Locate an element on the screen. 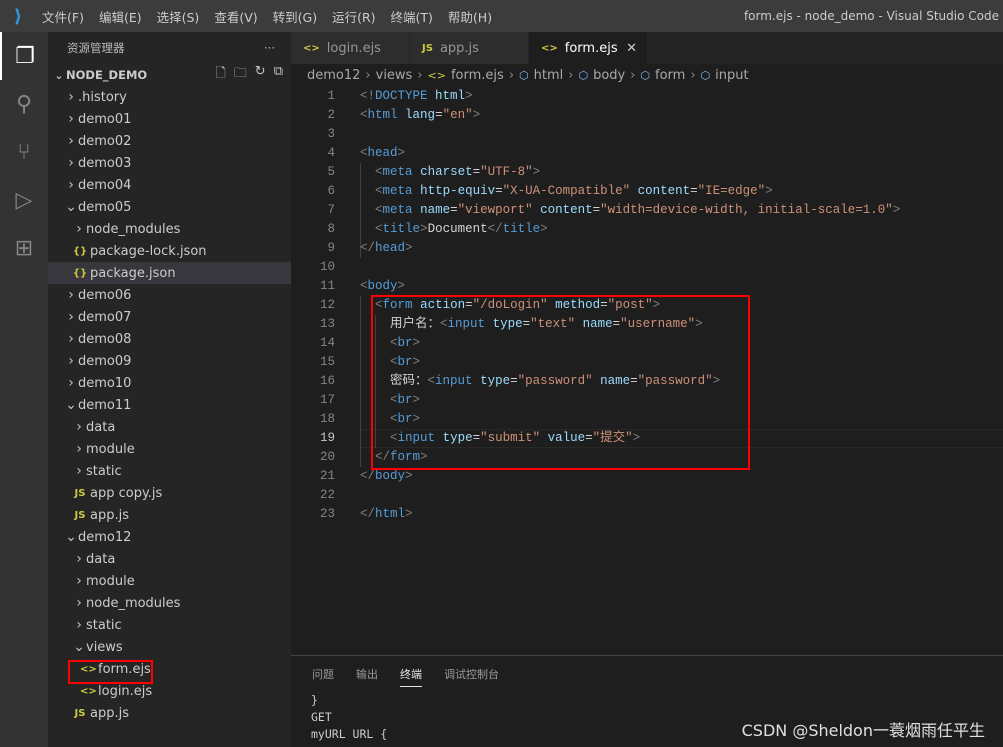 Image resolution: width=1003 pixels, height=747 pixels. breadcrumb-item: form is located at coordinates (670, 75).